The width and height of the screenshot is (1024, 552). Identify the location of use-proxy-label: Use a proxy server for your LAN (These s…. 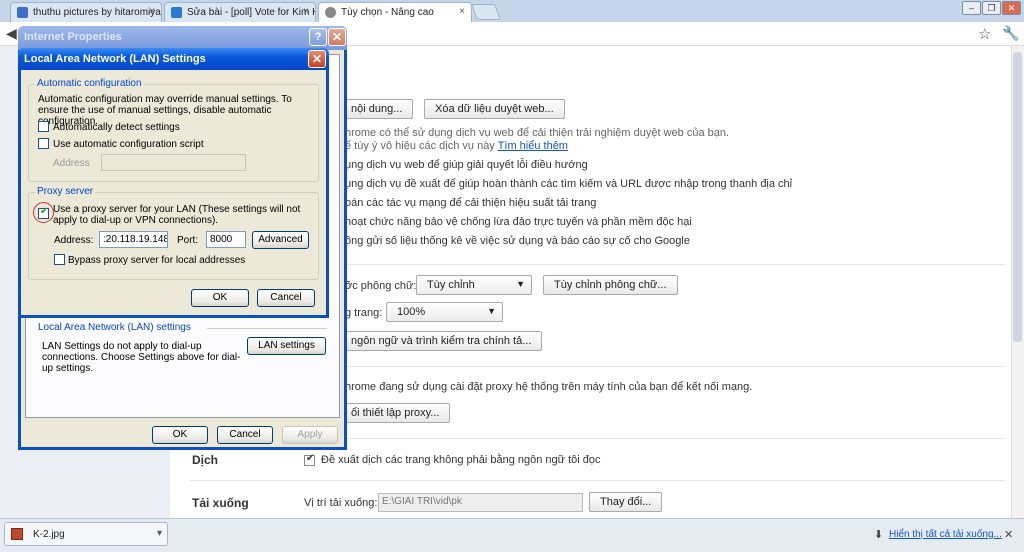
(177, 215).